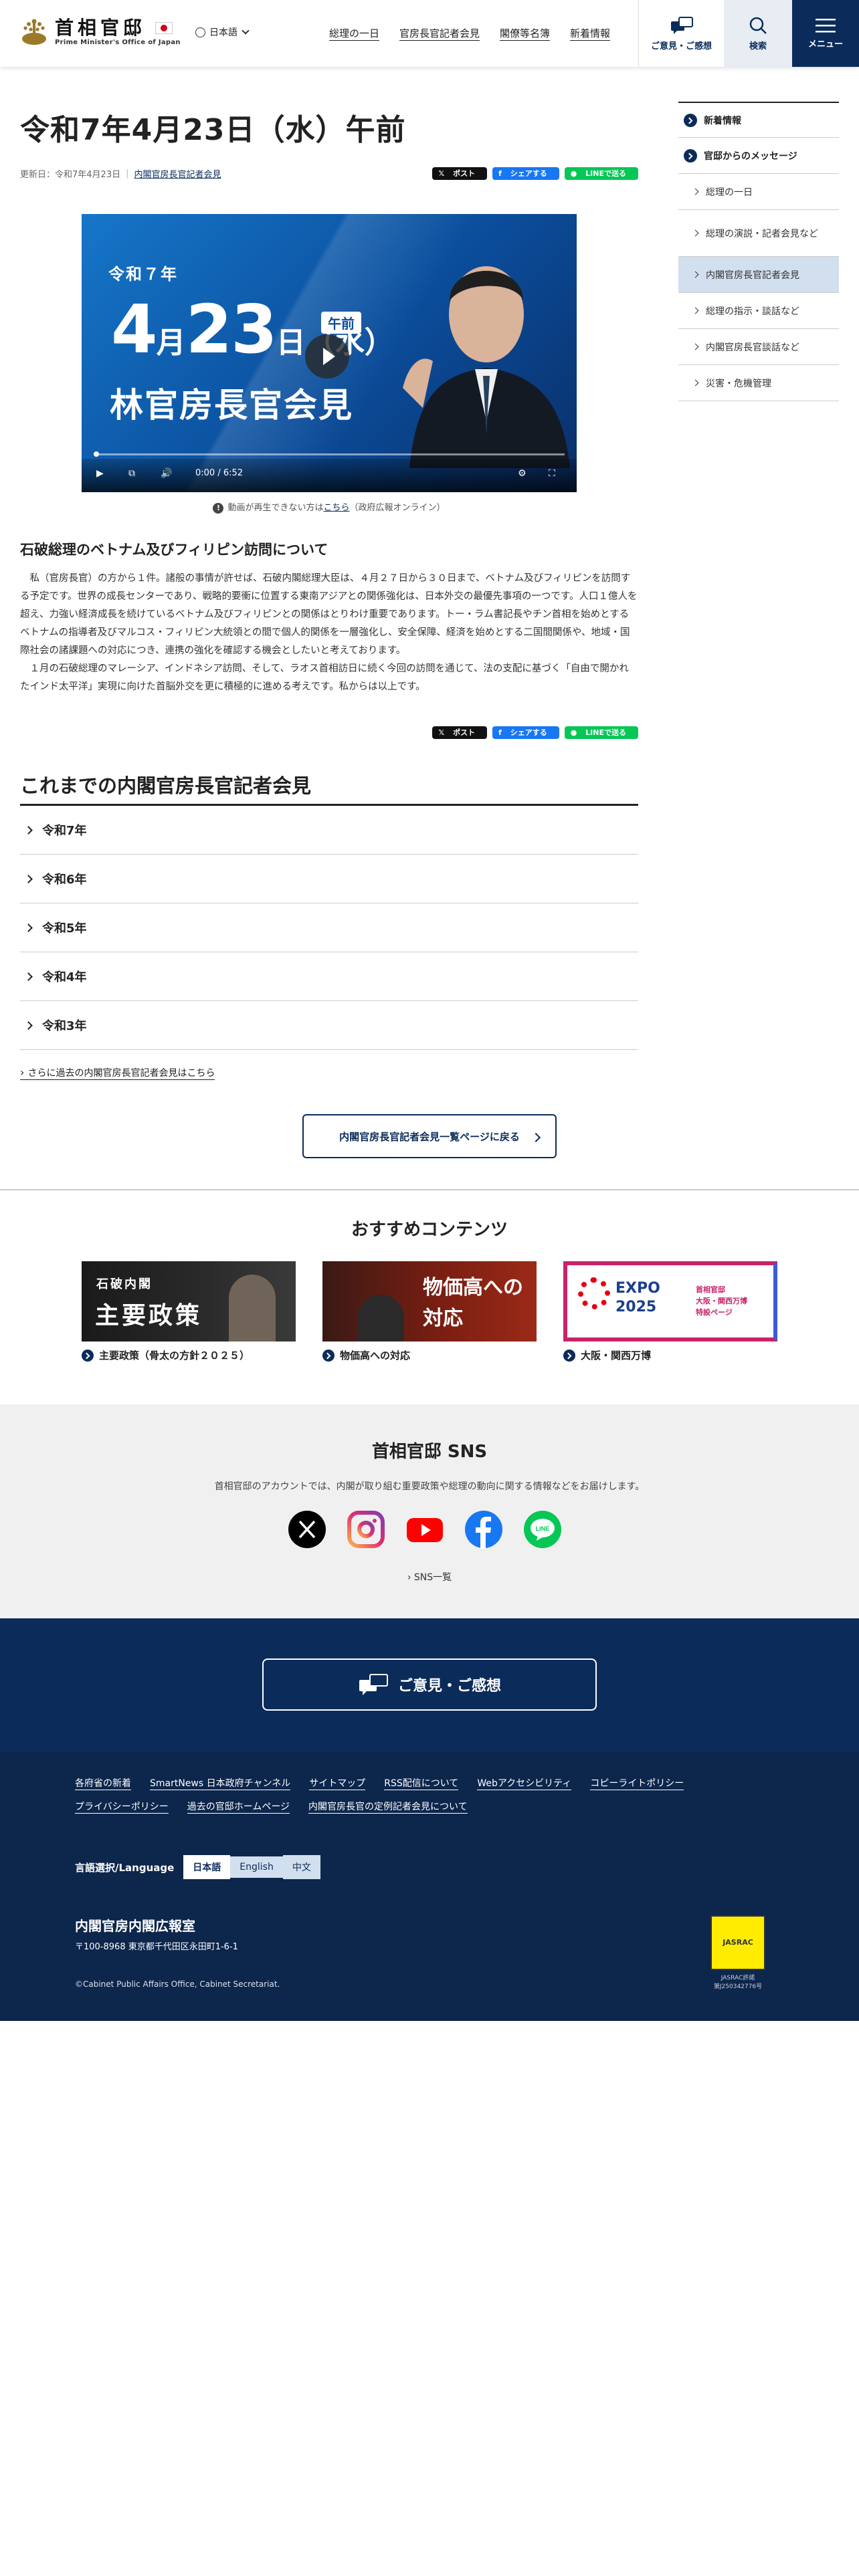  What do you see at coordinates (826, 34) in the screenshot?
I see `menu-button: メニュー` at bounding box center [826, 34].